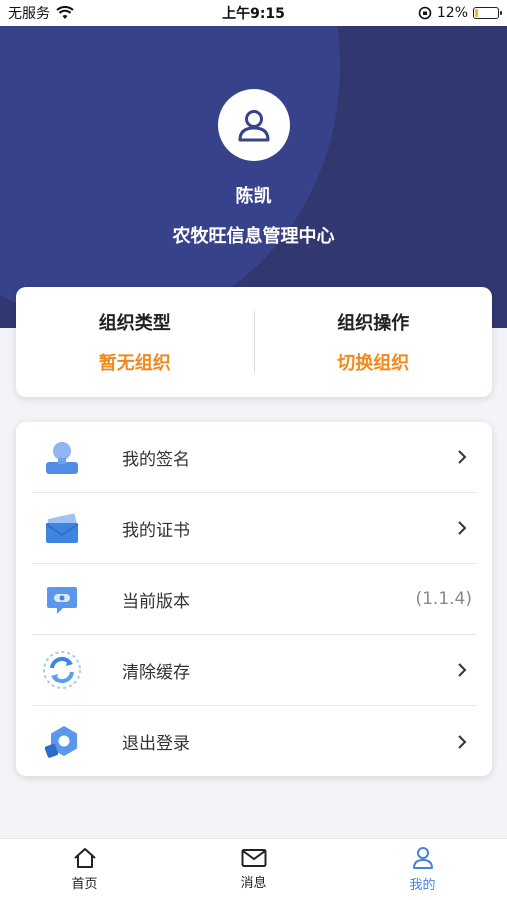 The height and width of the screenshot is (900, 507). What do you see at coordinates (487, 13) in the screenshot?
I see `battery-icon` at bounding box center [487, 13].